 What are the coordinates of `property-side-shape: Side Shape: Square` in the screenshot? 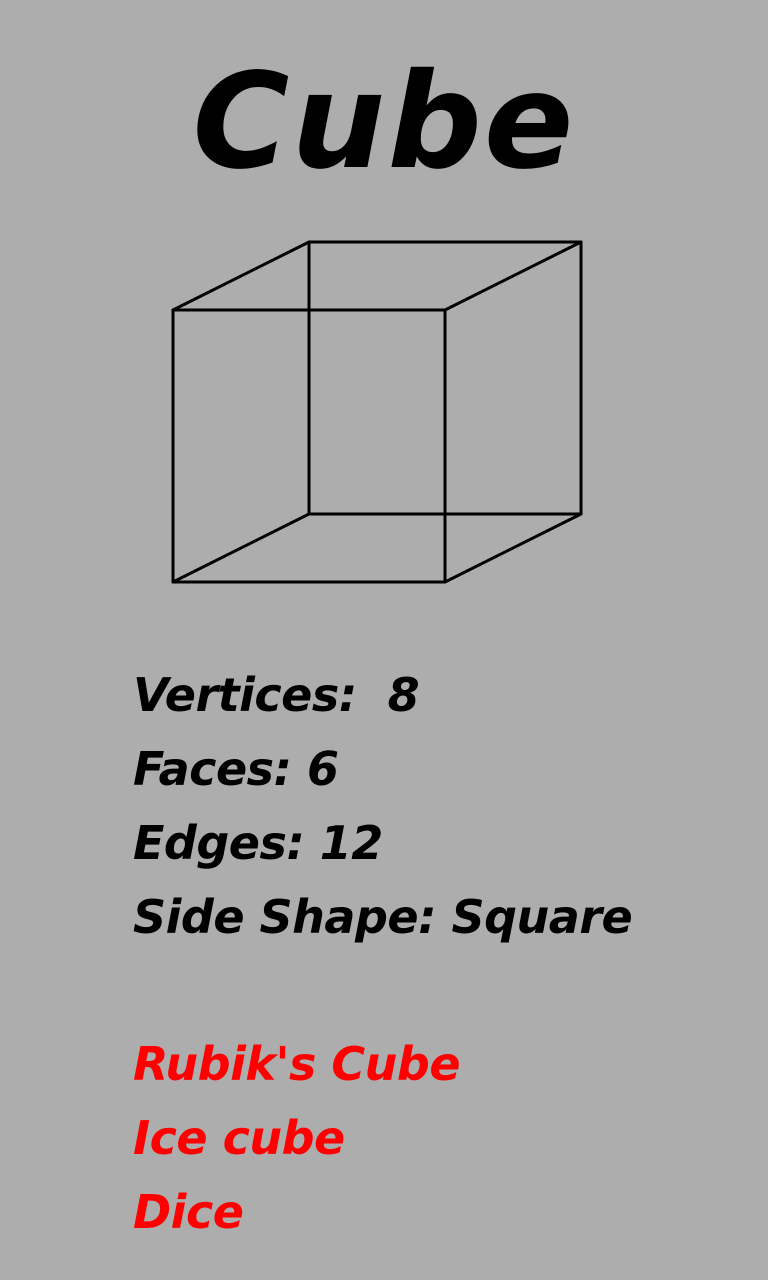 It's located at (383, 917).